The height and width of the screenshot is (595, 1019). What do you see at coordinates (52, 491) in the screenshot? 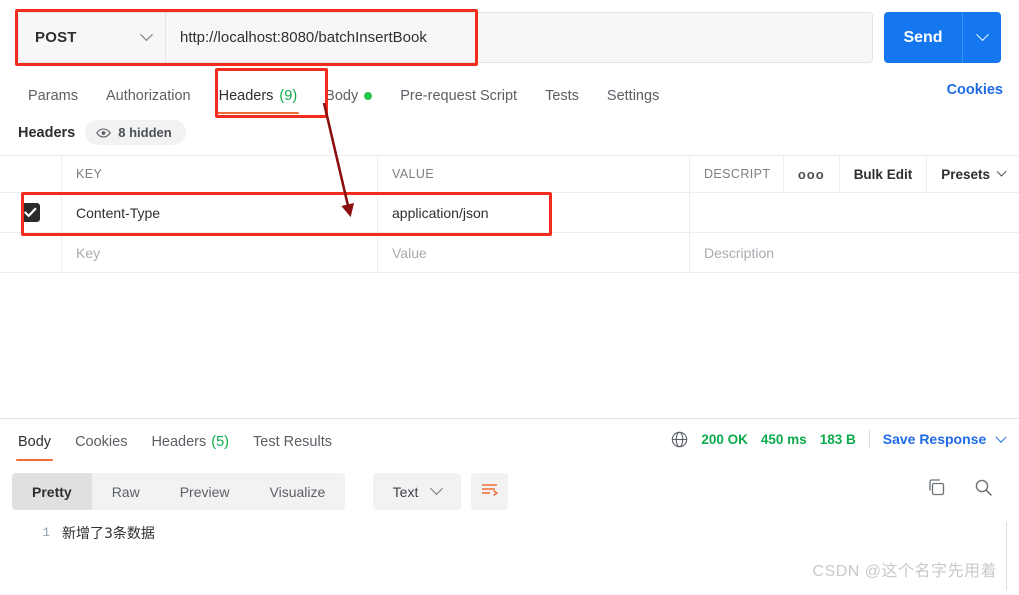
I see `format-tab-pretty: Pretty` at bounding box center [52, 491].